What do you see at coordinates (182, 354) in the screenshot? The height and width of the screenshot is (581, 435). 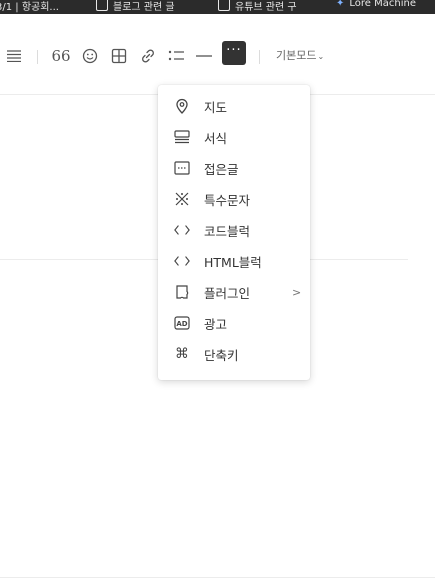 I see `shortcut-icon: ⌘` at bounding box center [182, 354].